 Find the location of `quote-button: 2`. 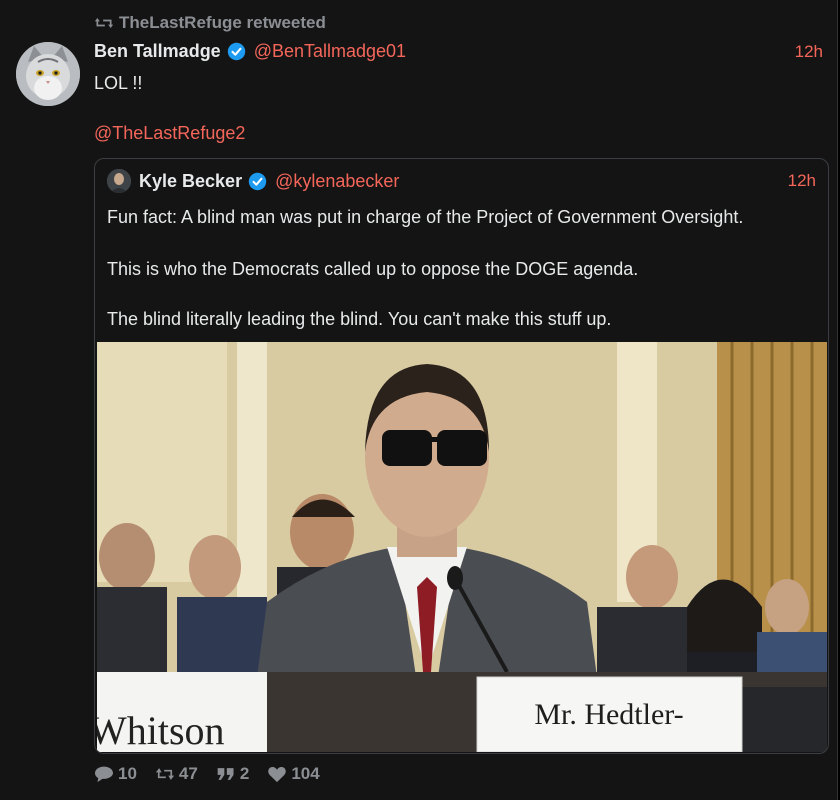

quote-button: 2 is located at coordinates (232, 774).